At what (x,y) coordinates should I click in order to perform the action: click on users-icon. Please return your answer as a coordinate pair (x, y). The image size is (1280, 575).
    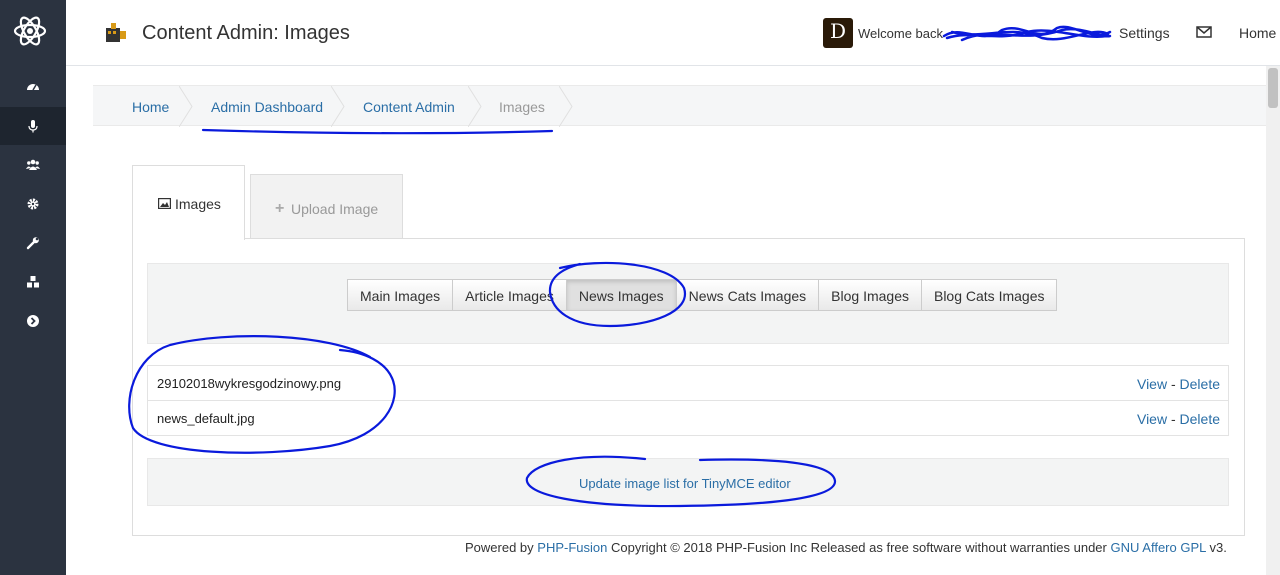
    Looking at the image, I should click on (33, 164).